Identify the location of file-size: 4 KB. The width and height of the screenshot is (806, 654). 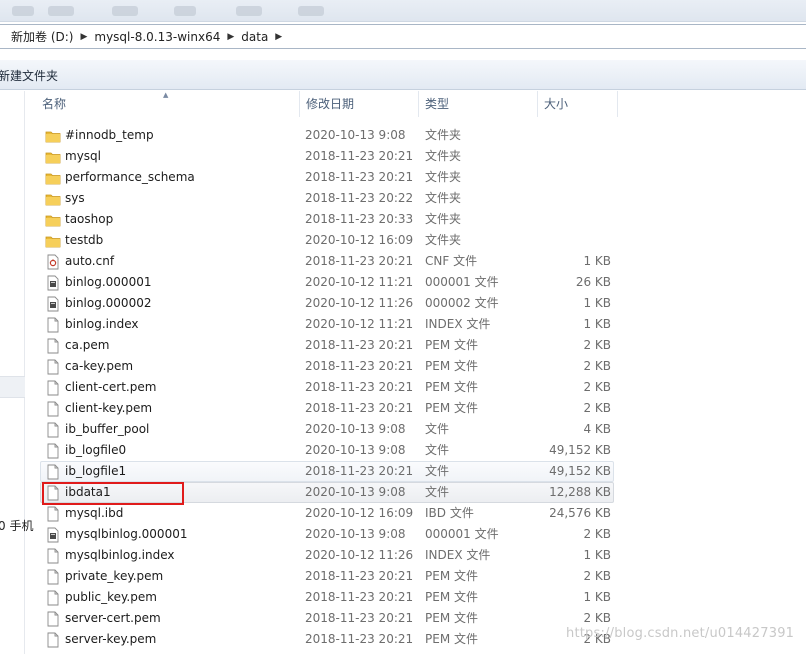
(597, 429).